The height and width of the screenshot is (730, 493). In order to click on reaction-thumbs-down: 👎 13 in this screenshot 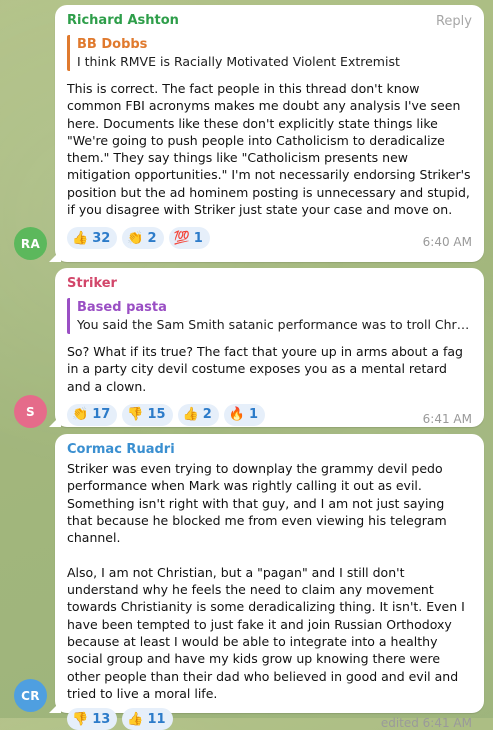, I will do `click(92, 719)`.